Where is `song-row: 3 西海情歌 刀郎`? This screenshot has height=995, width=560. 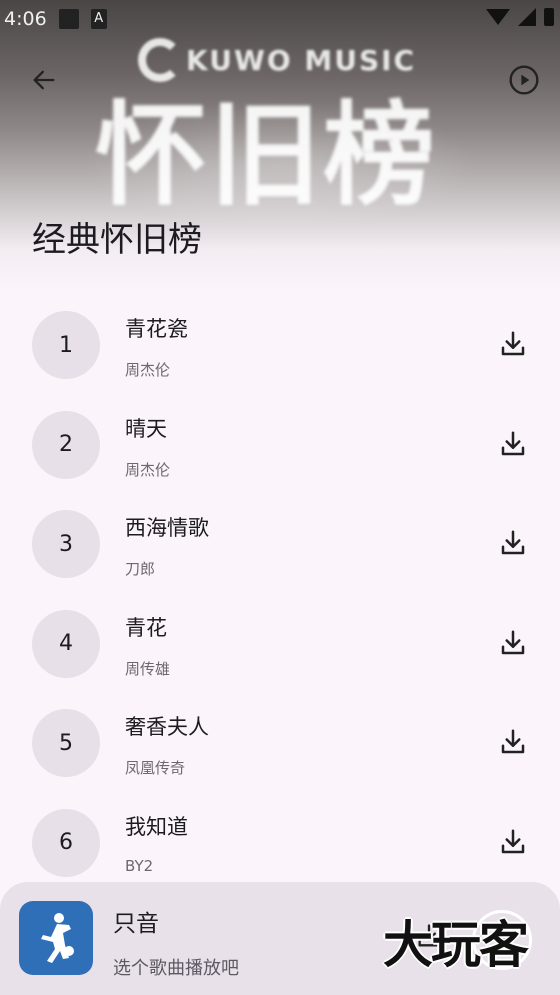
song-row: 3 西海情歌 刀郎 is located at coordinates (280, 544).